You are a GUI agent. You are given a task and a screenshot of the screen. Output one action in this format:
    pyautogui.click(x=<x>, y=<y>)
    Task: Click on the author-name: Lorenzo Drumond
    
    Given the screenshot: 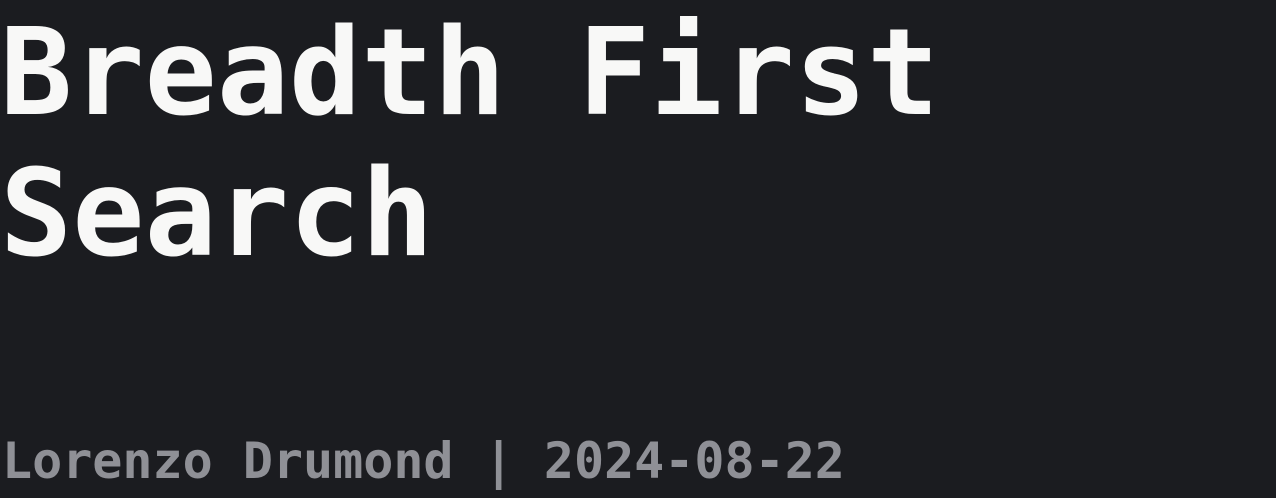 What is the action you would take?
    pyautogui.click(x=228, y=461)
    